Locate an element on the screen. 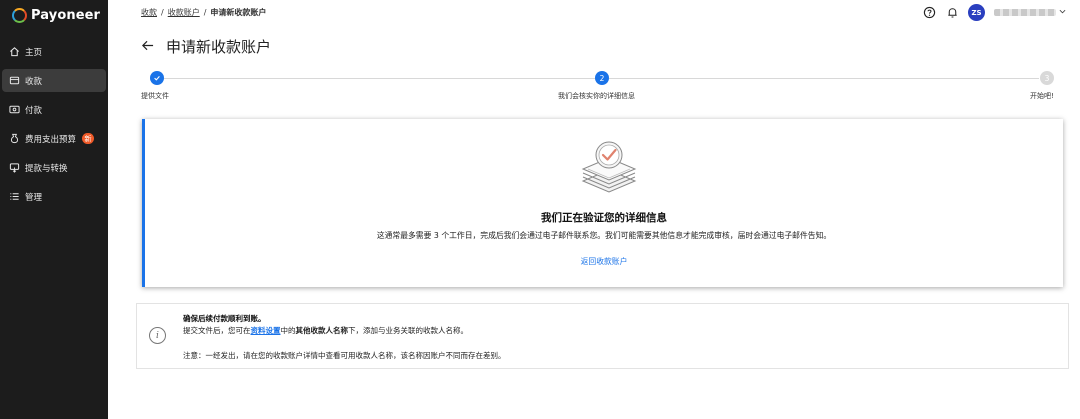  sidebar-item-label: 费用支出预算 is located at coordinates (51, 139).